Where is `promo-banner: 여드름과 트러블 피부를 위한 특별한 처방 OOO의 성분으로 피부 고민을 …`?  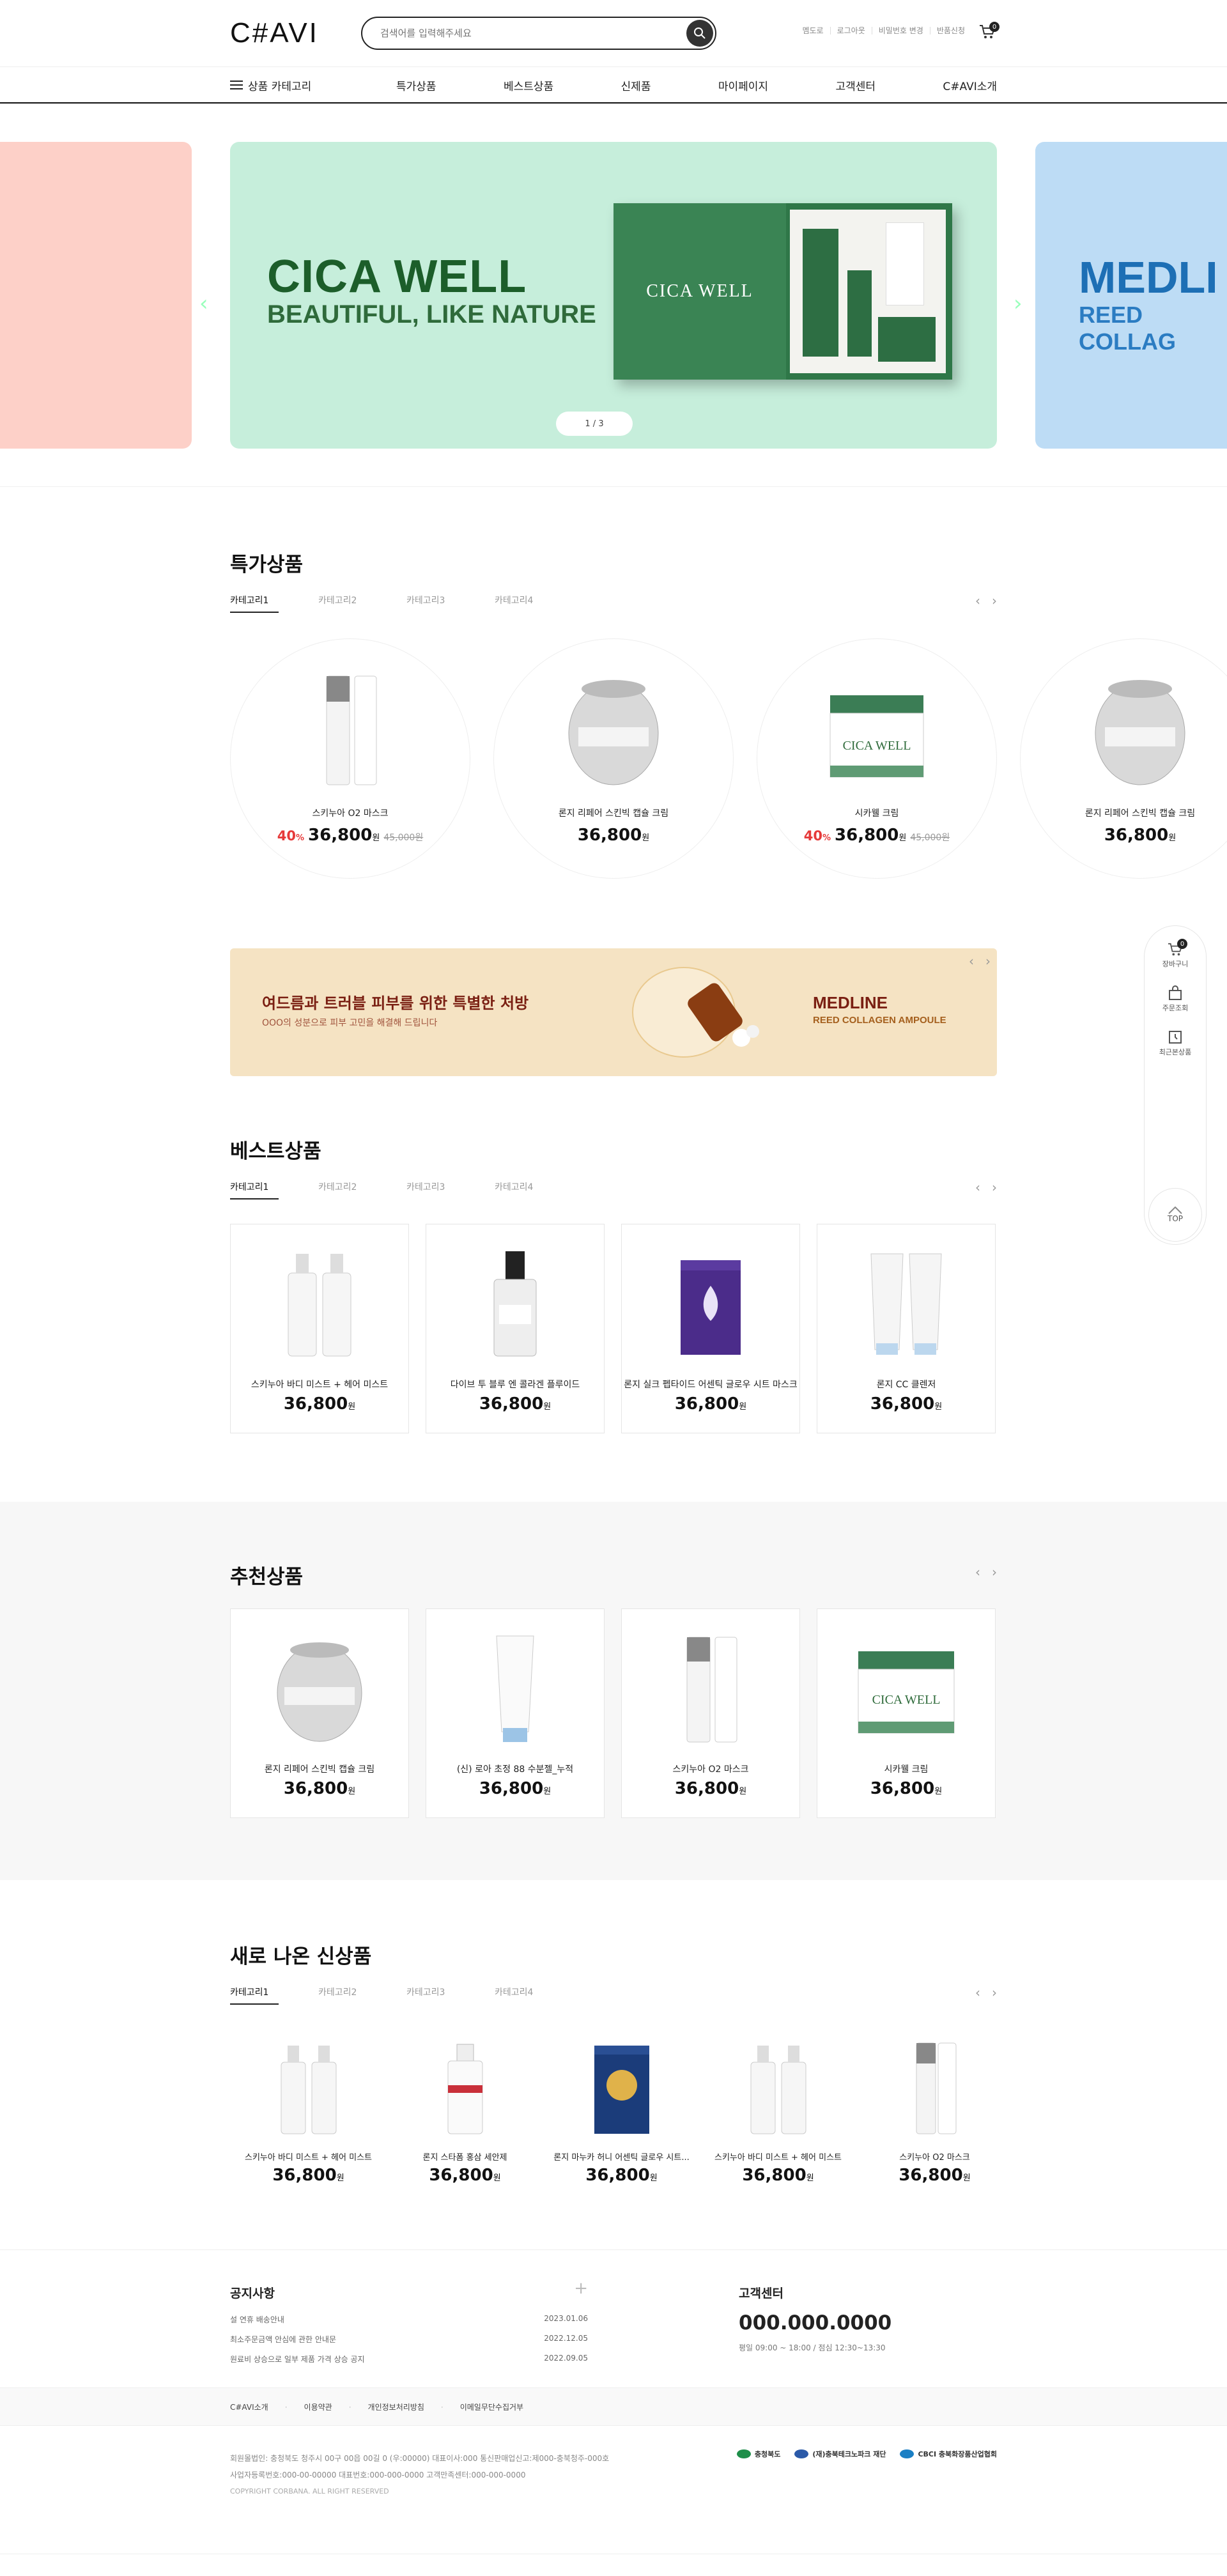 promo-banner: 여드름과 트러블 피부를 위한 특별한 처방 OOO의 성분으로 피부 고민을 … is located at coordinates (613, 1012).